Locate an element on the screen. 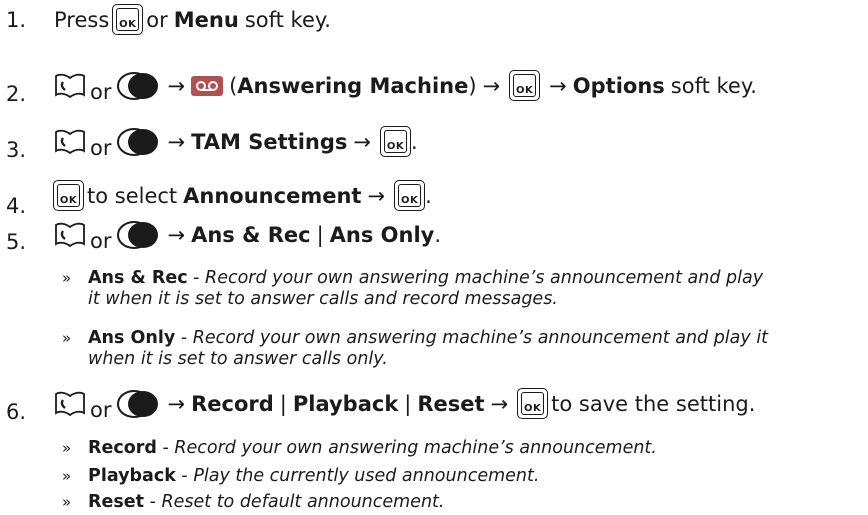  step-text: to select is located at coordinates (132, 195).